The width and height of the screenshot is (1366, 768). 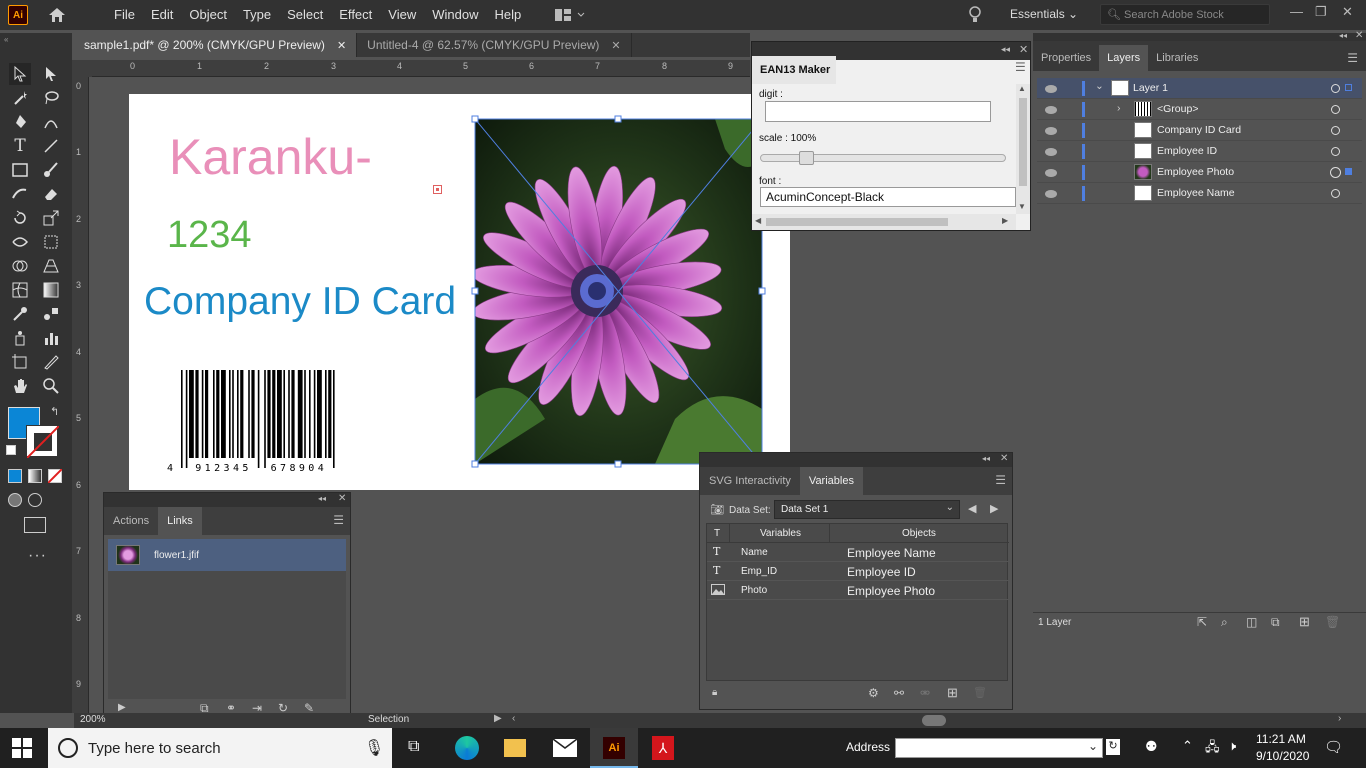 What do you see at coordinates (305, 15) in the screenshot?
I see `menu-select: Select` at bounding box center [305, 15].